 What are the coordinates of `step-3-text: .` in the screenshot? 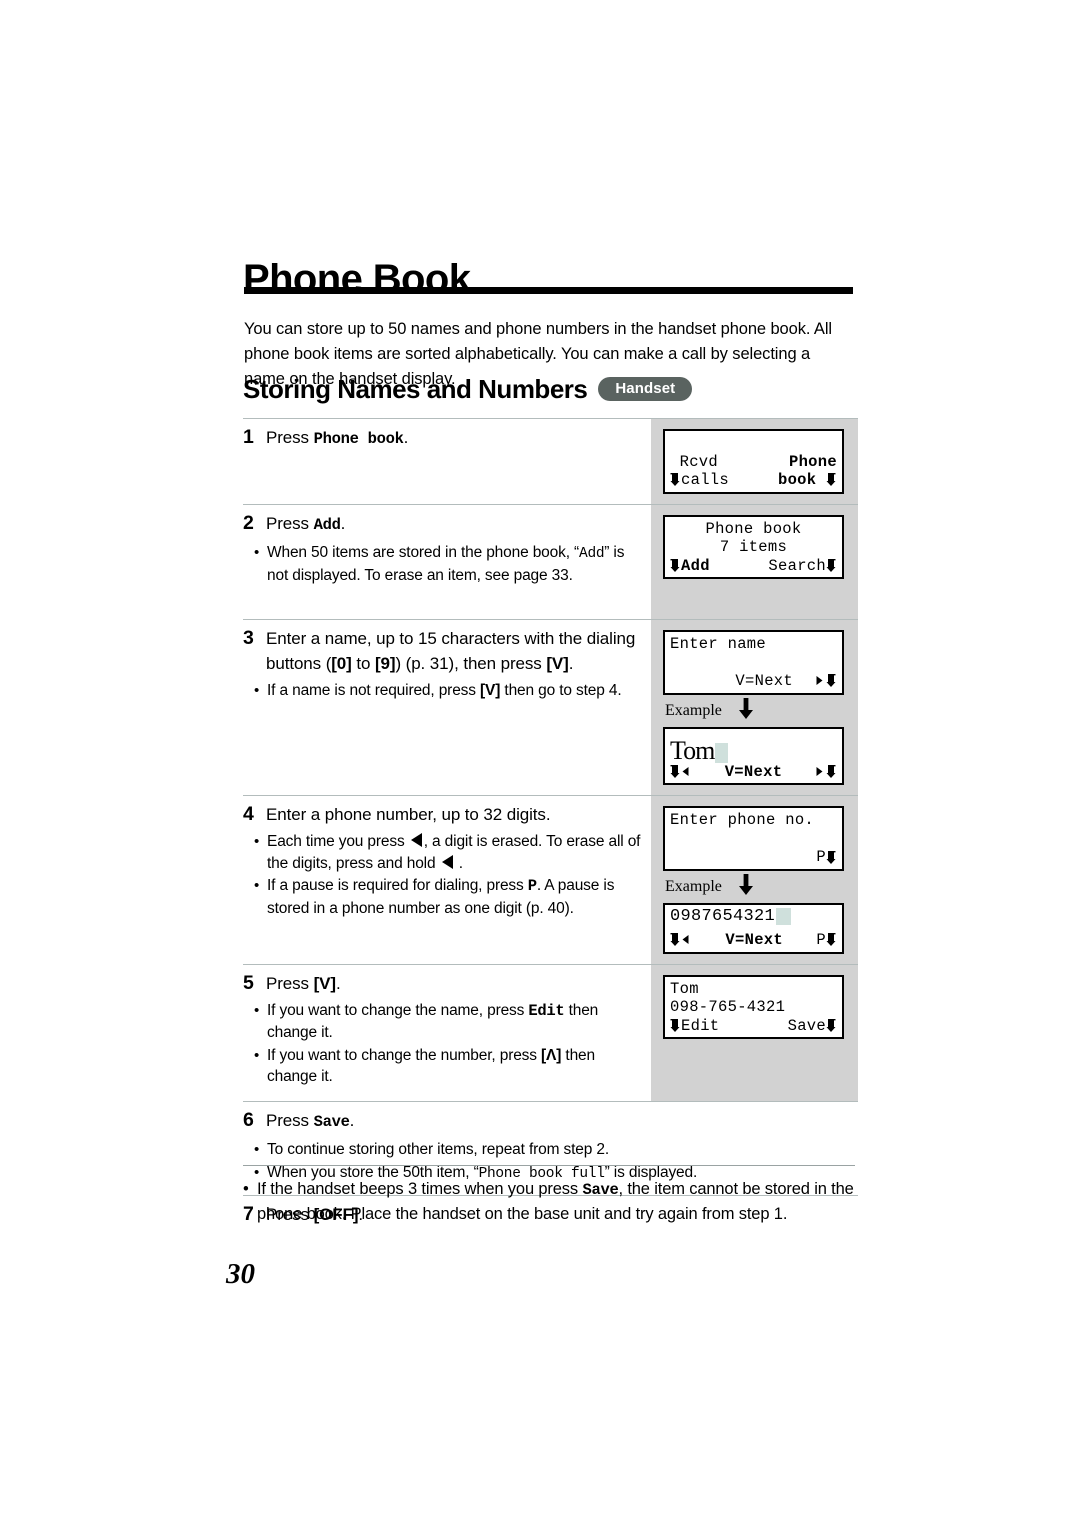 It's located at (571, 663).